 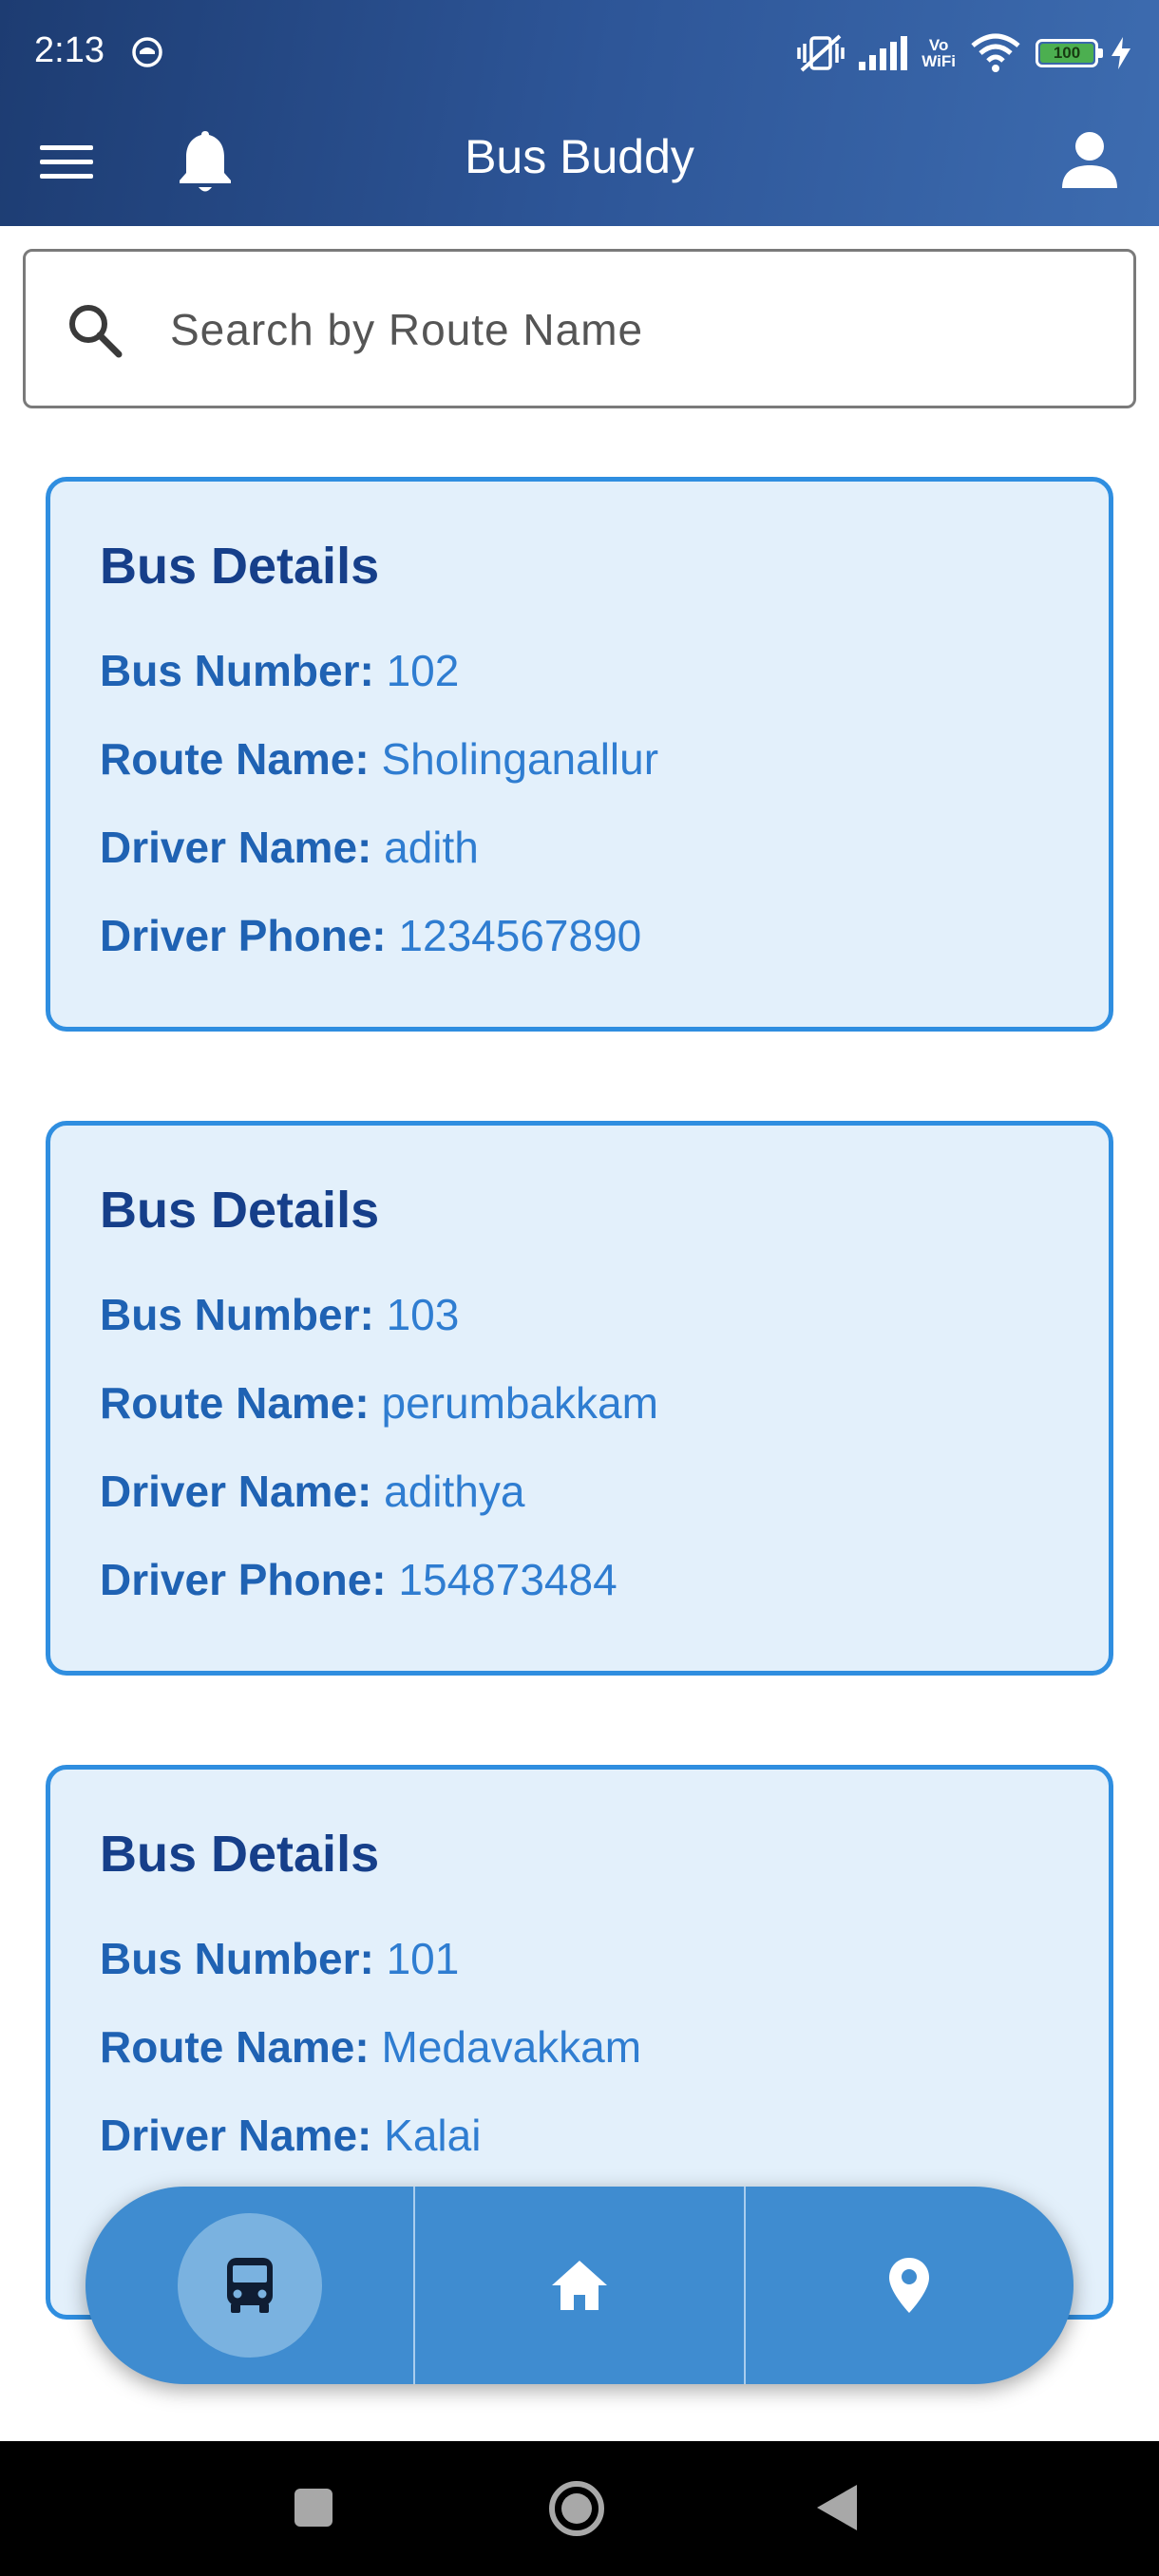 I want to click on vibrate-off-icon, so click(x=821, y=53).